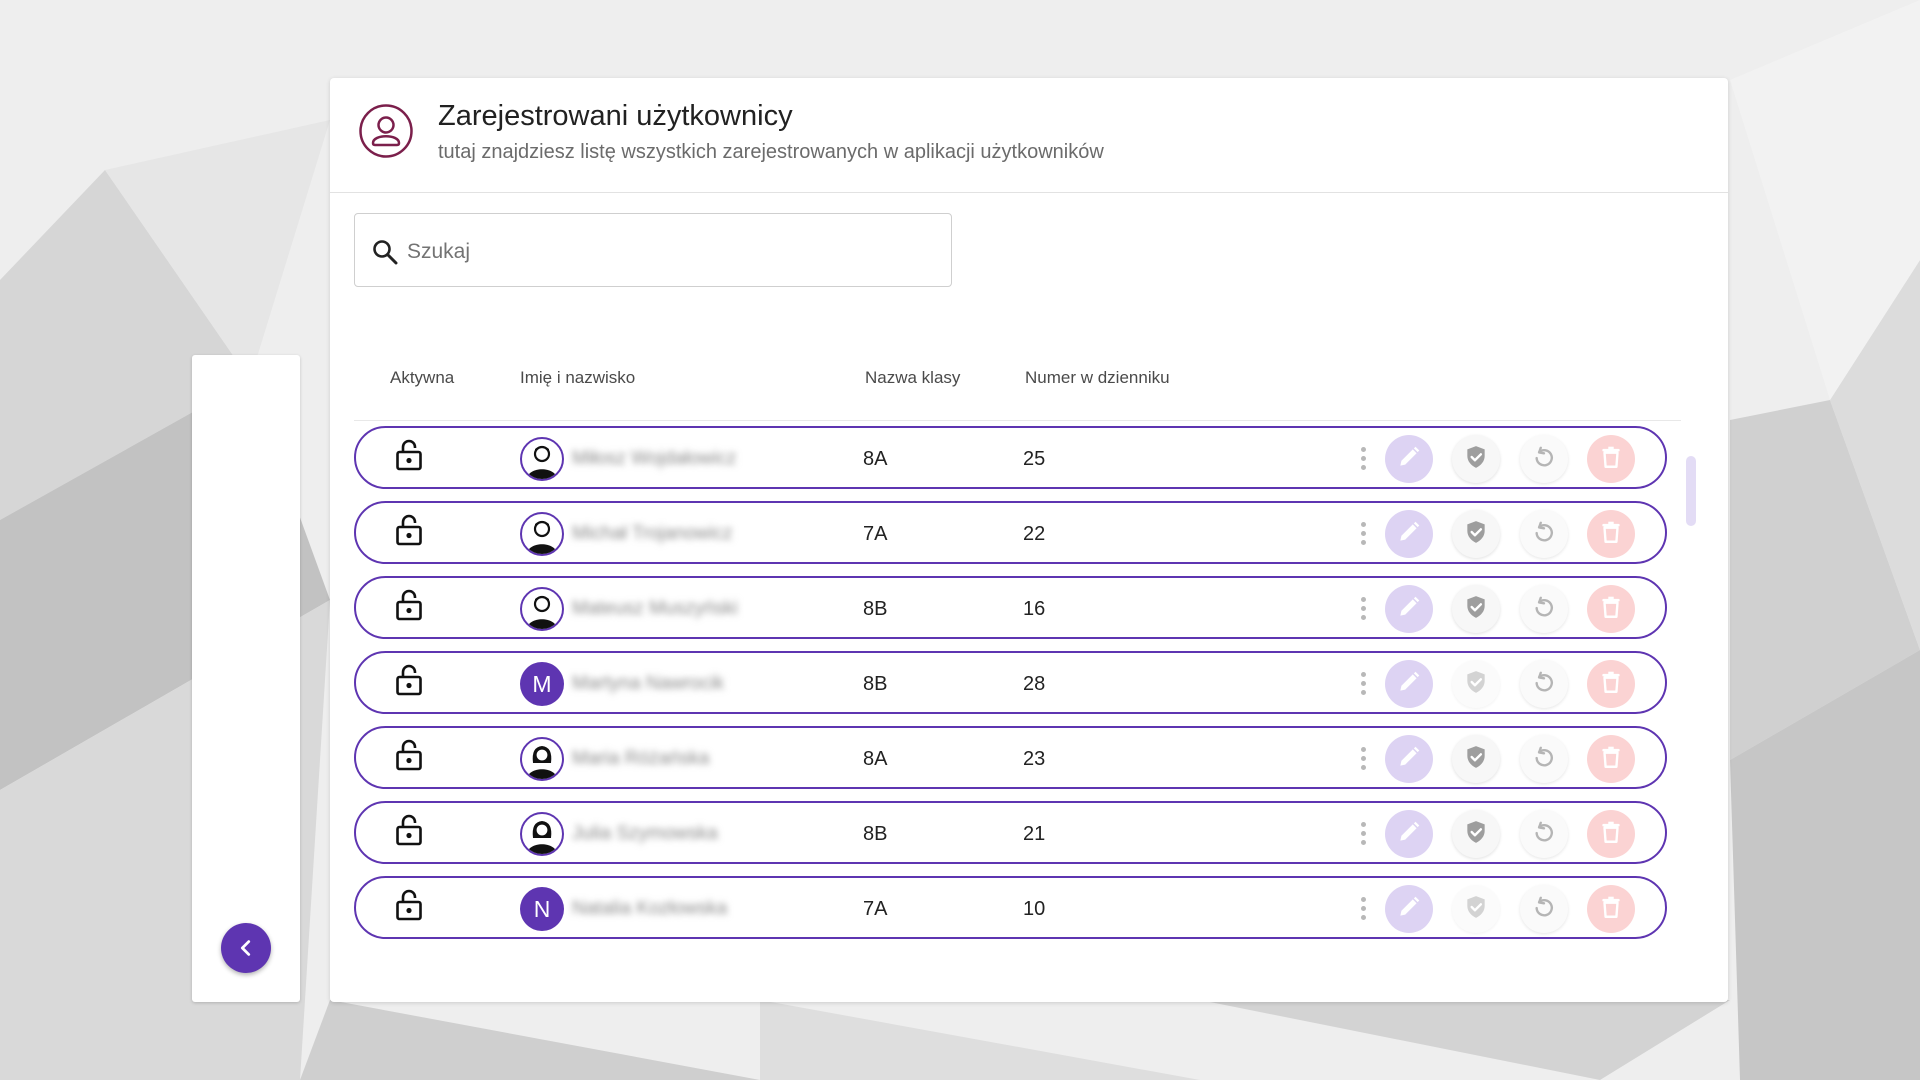  What do you see at coordinates (875, 909) in the screenshot?
I see `class-name: 7A` at bounding box center [875, 909].